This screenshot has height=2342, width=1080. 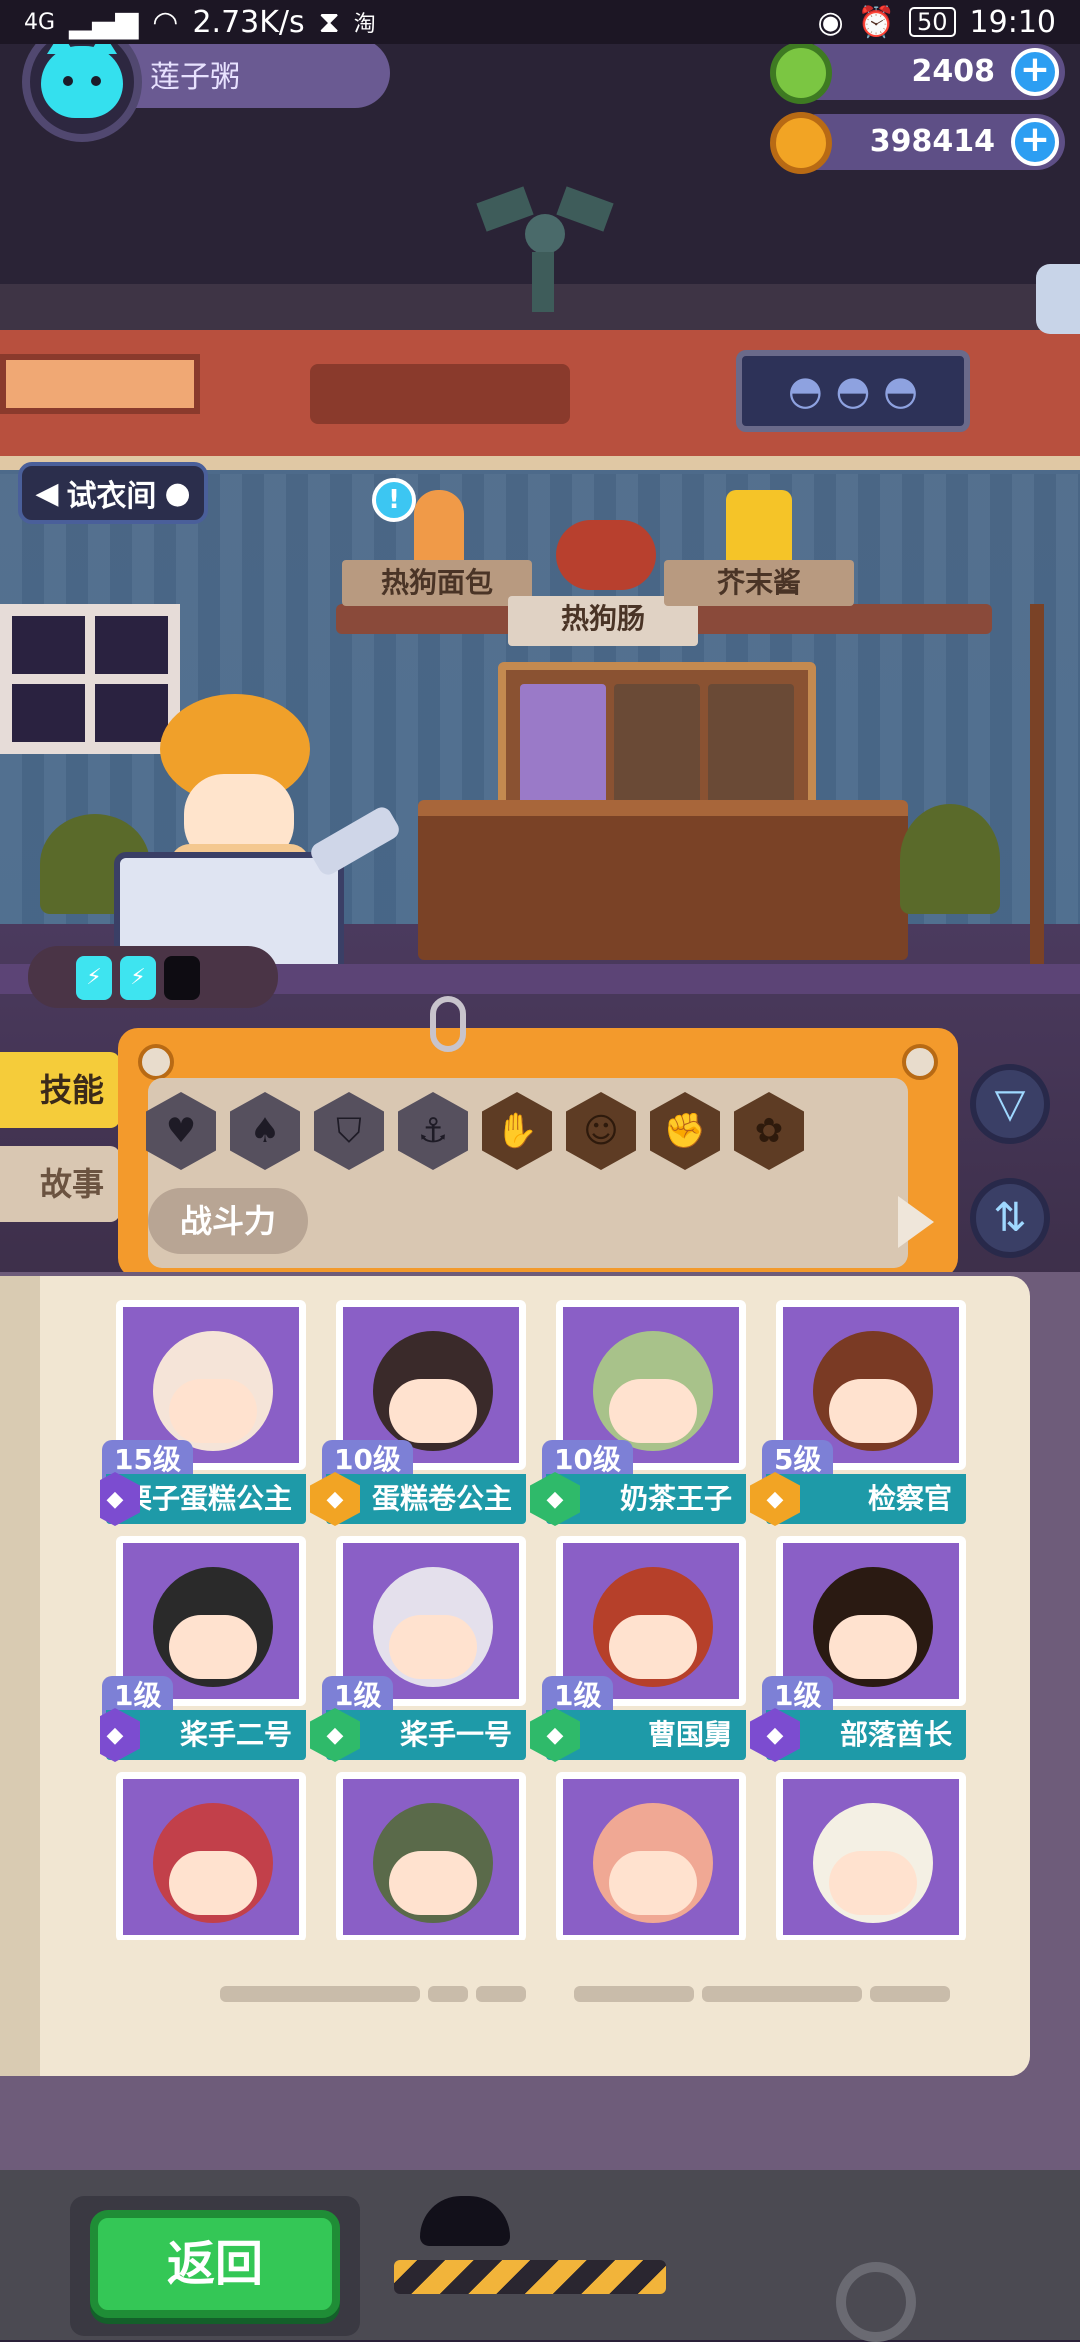 What do you see at coordinates (215, 2264) in the screenshot?
I see `back-button: 返回` at bounding box center [215, 2264].